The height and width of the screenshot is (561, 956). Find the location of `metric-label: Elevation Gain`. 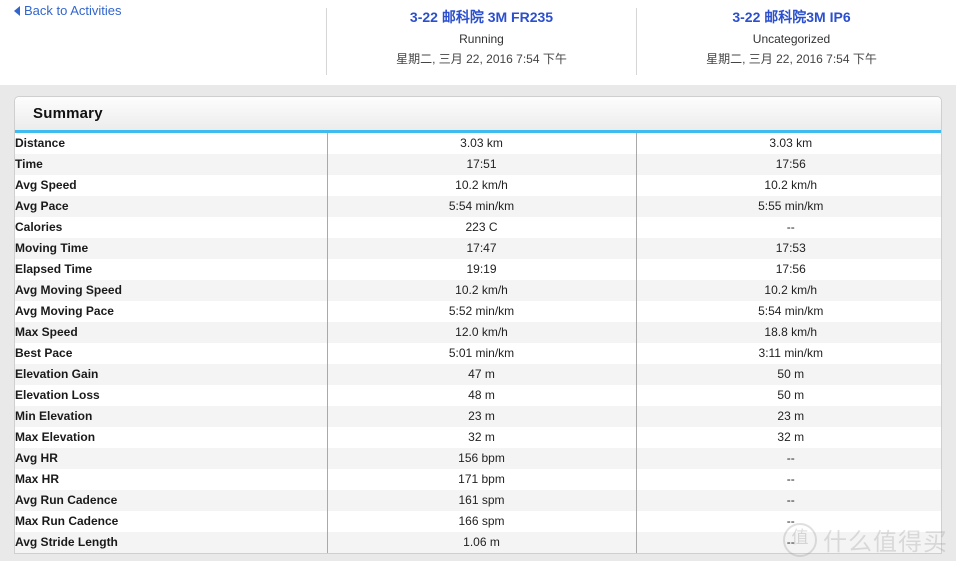

metric-label: Elevation Gain is located at coordinates (57, 374).